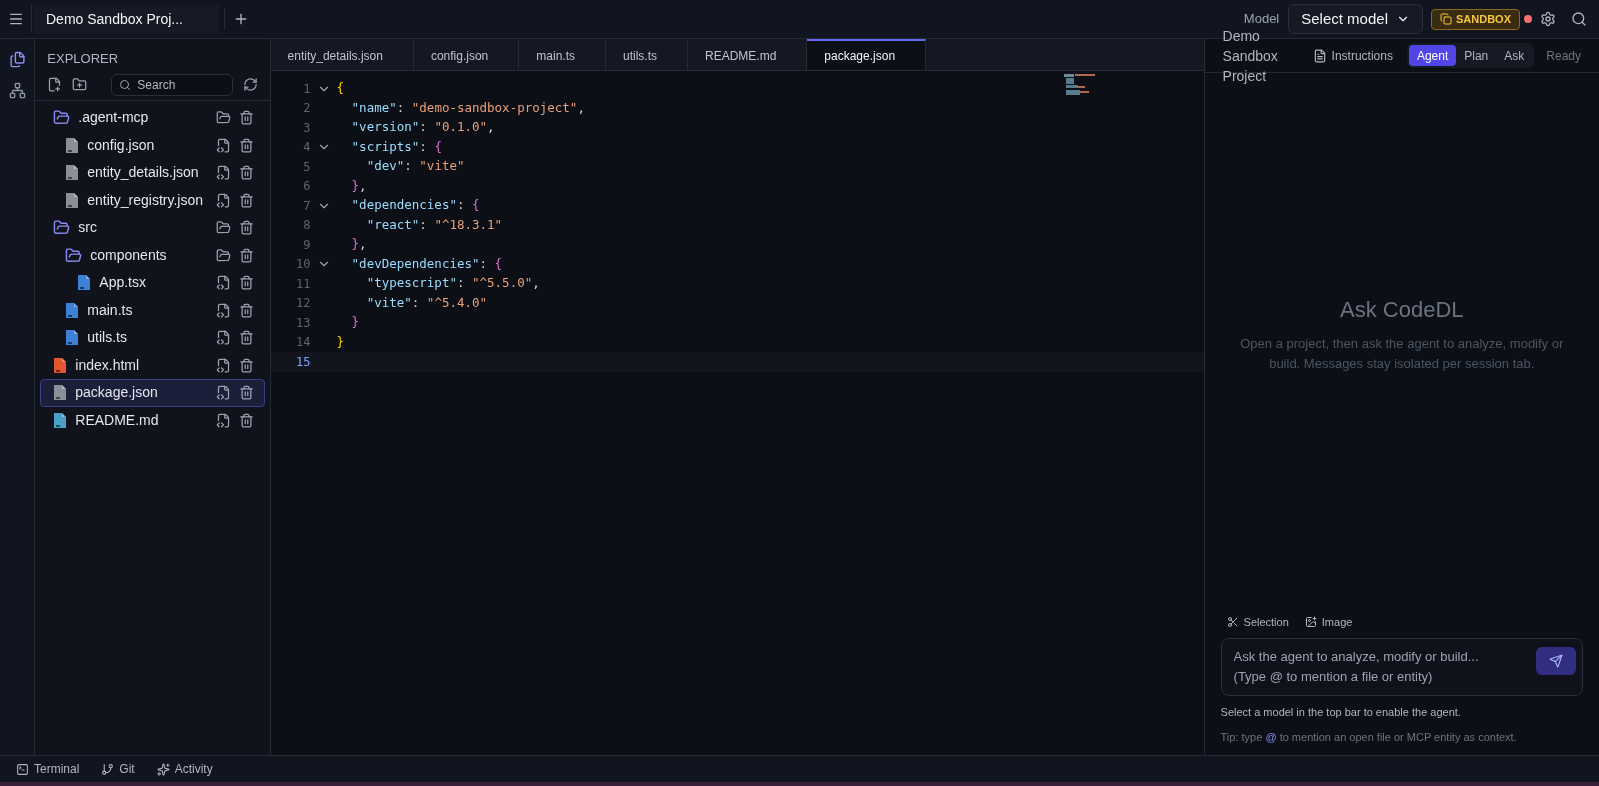 Image resolution: width=1599 pixels, height=786 pixels. I want to click on search-field: Search, so click(172, 84).